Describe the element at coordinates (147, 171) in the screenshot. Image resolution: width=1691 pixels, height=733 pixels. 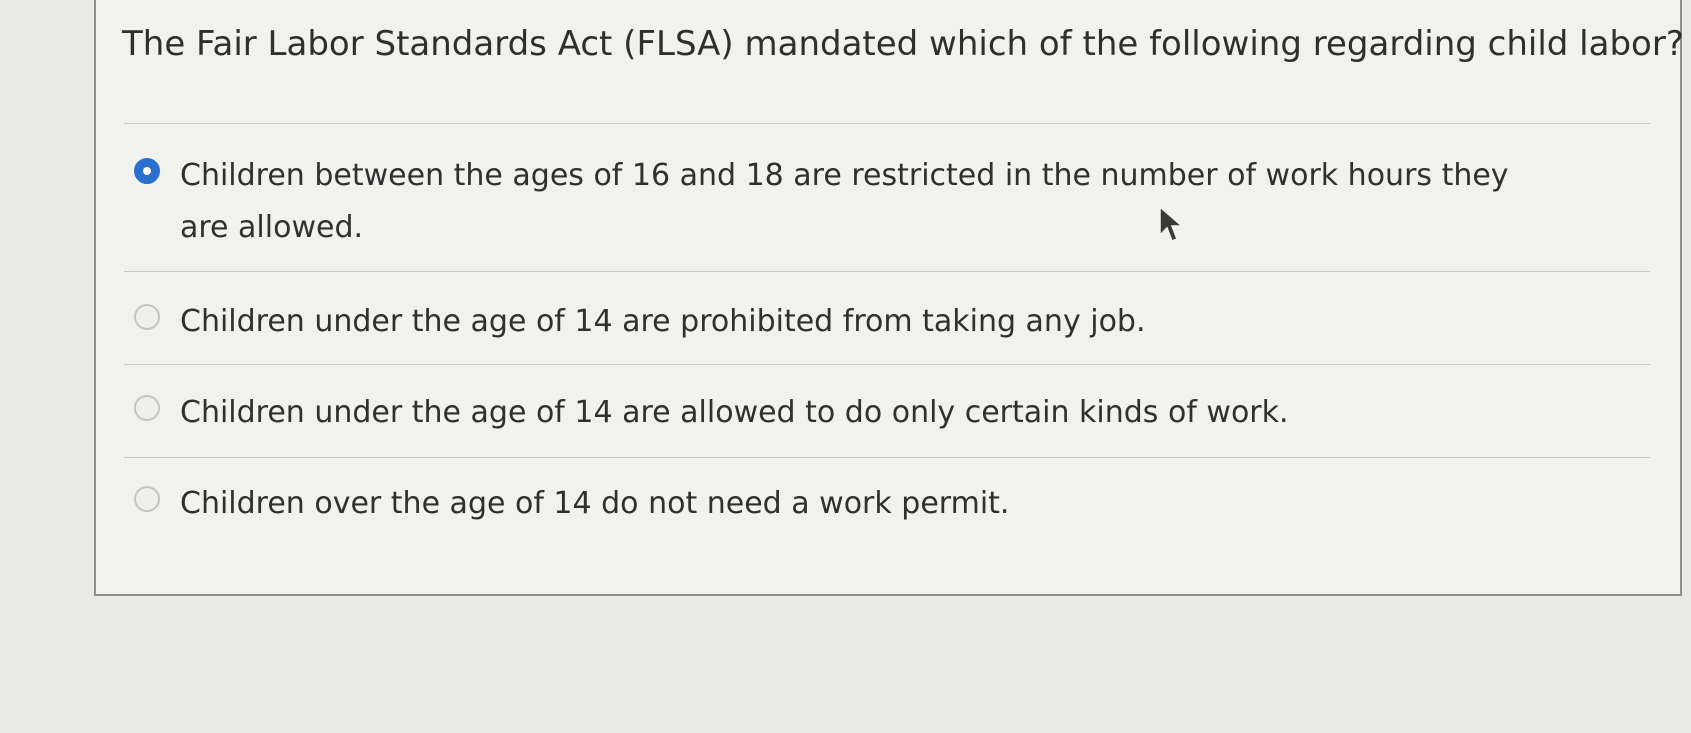
I see `radio-button-selected` at that location.